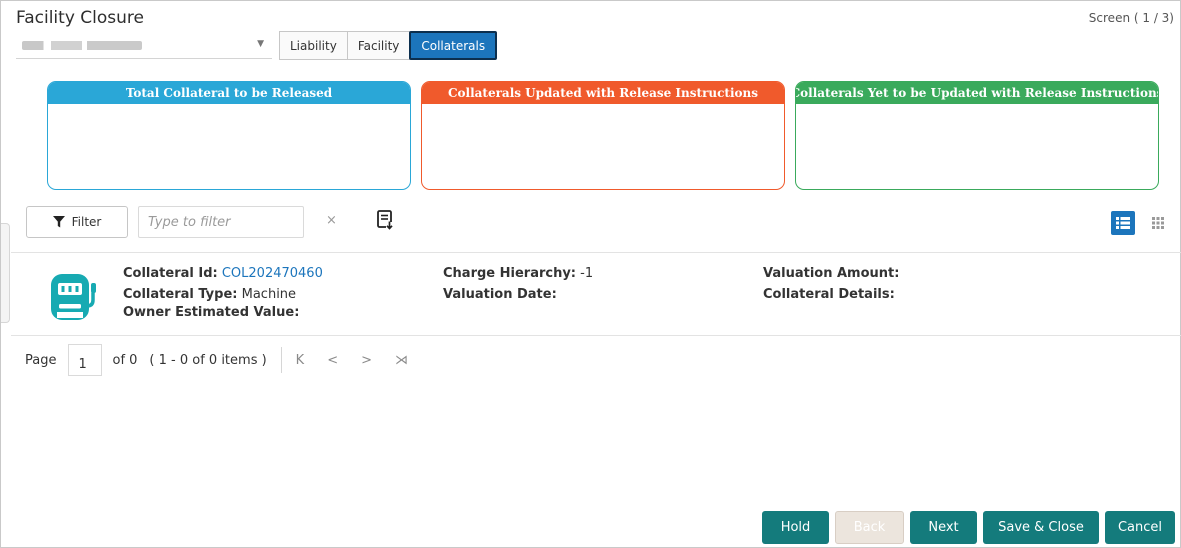  What do you see at coordinates (1158, 223) in the screenshot?
I see `grid-view-icon` at bounding box center [1158, 223].